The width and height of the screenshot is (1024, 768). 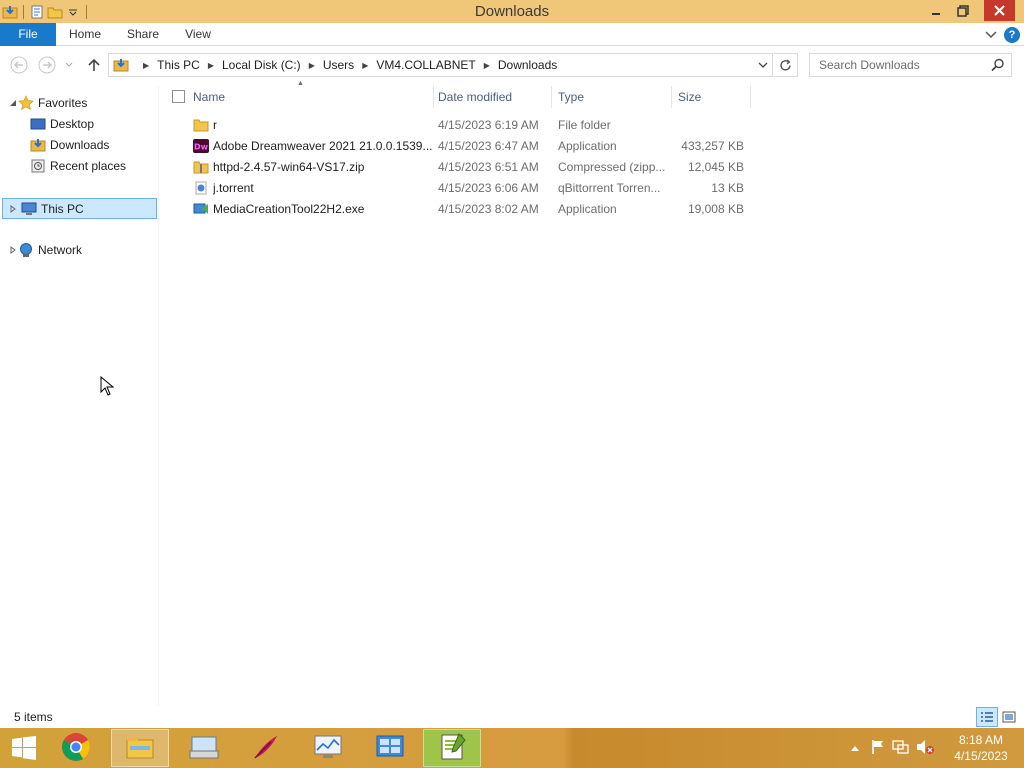 What do you see at coordinates (492, 97) in the screenshot?
I see `column-date-modified: Date modified` at bounding box center [492, 97].